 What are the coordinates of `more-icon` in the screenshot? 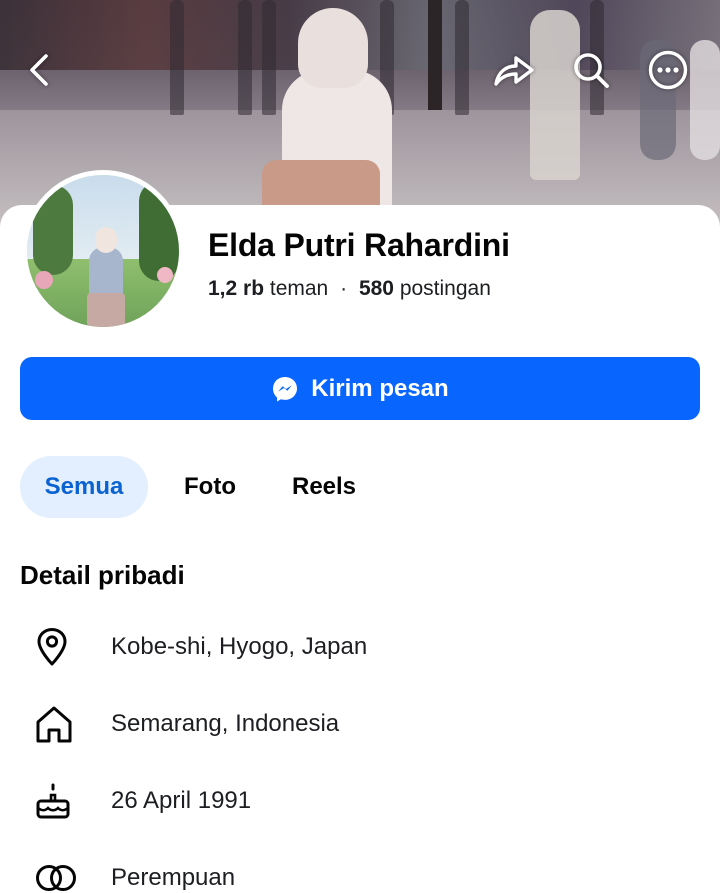 It's located at (668, 70).